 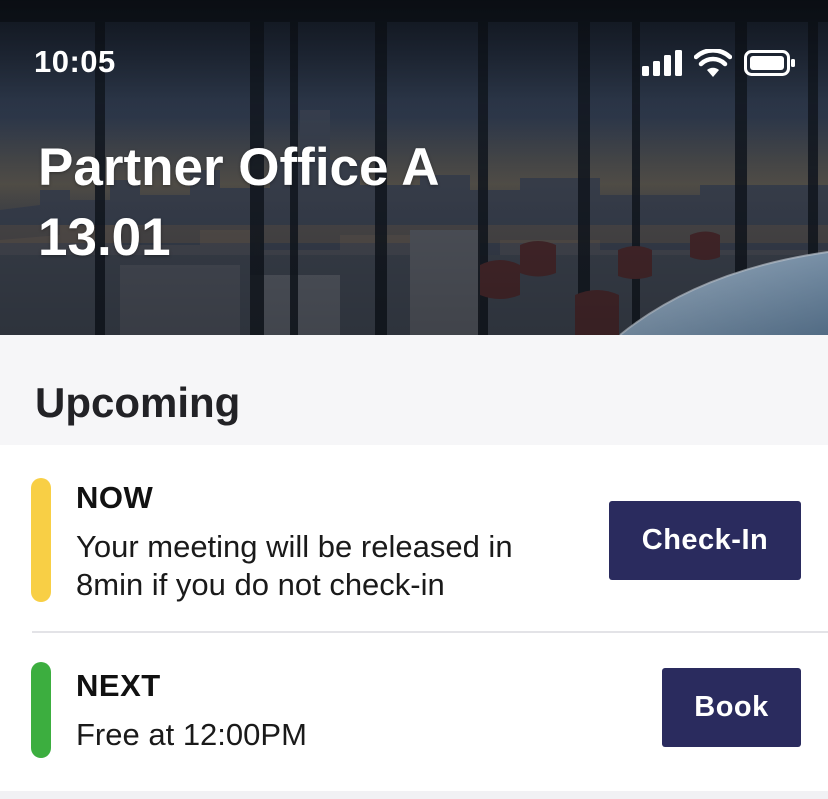 I want to click on item-description: Free at 12:00PM, so click(x=191, y=734).